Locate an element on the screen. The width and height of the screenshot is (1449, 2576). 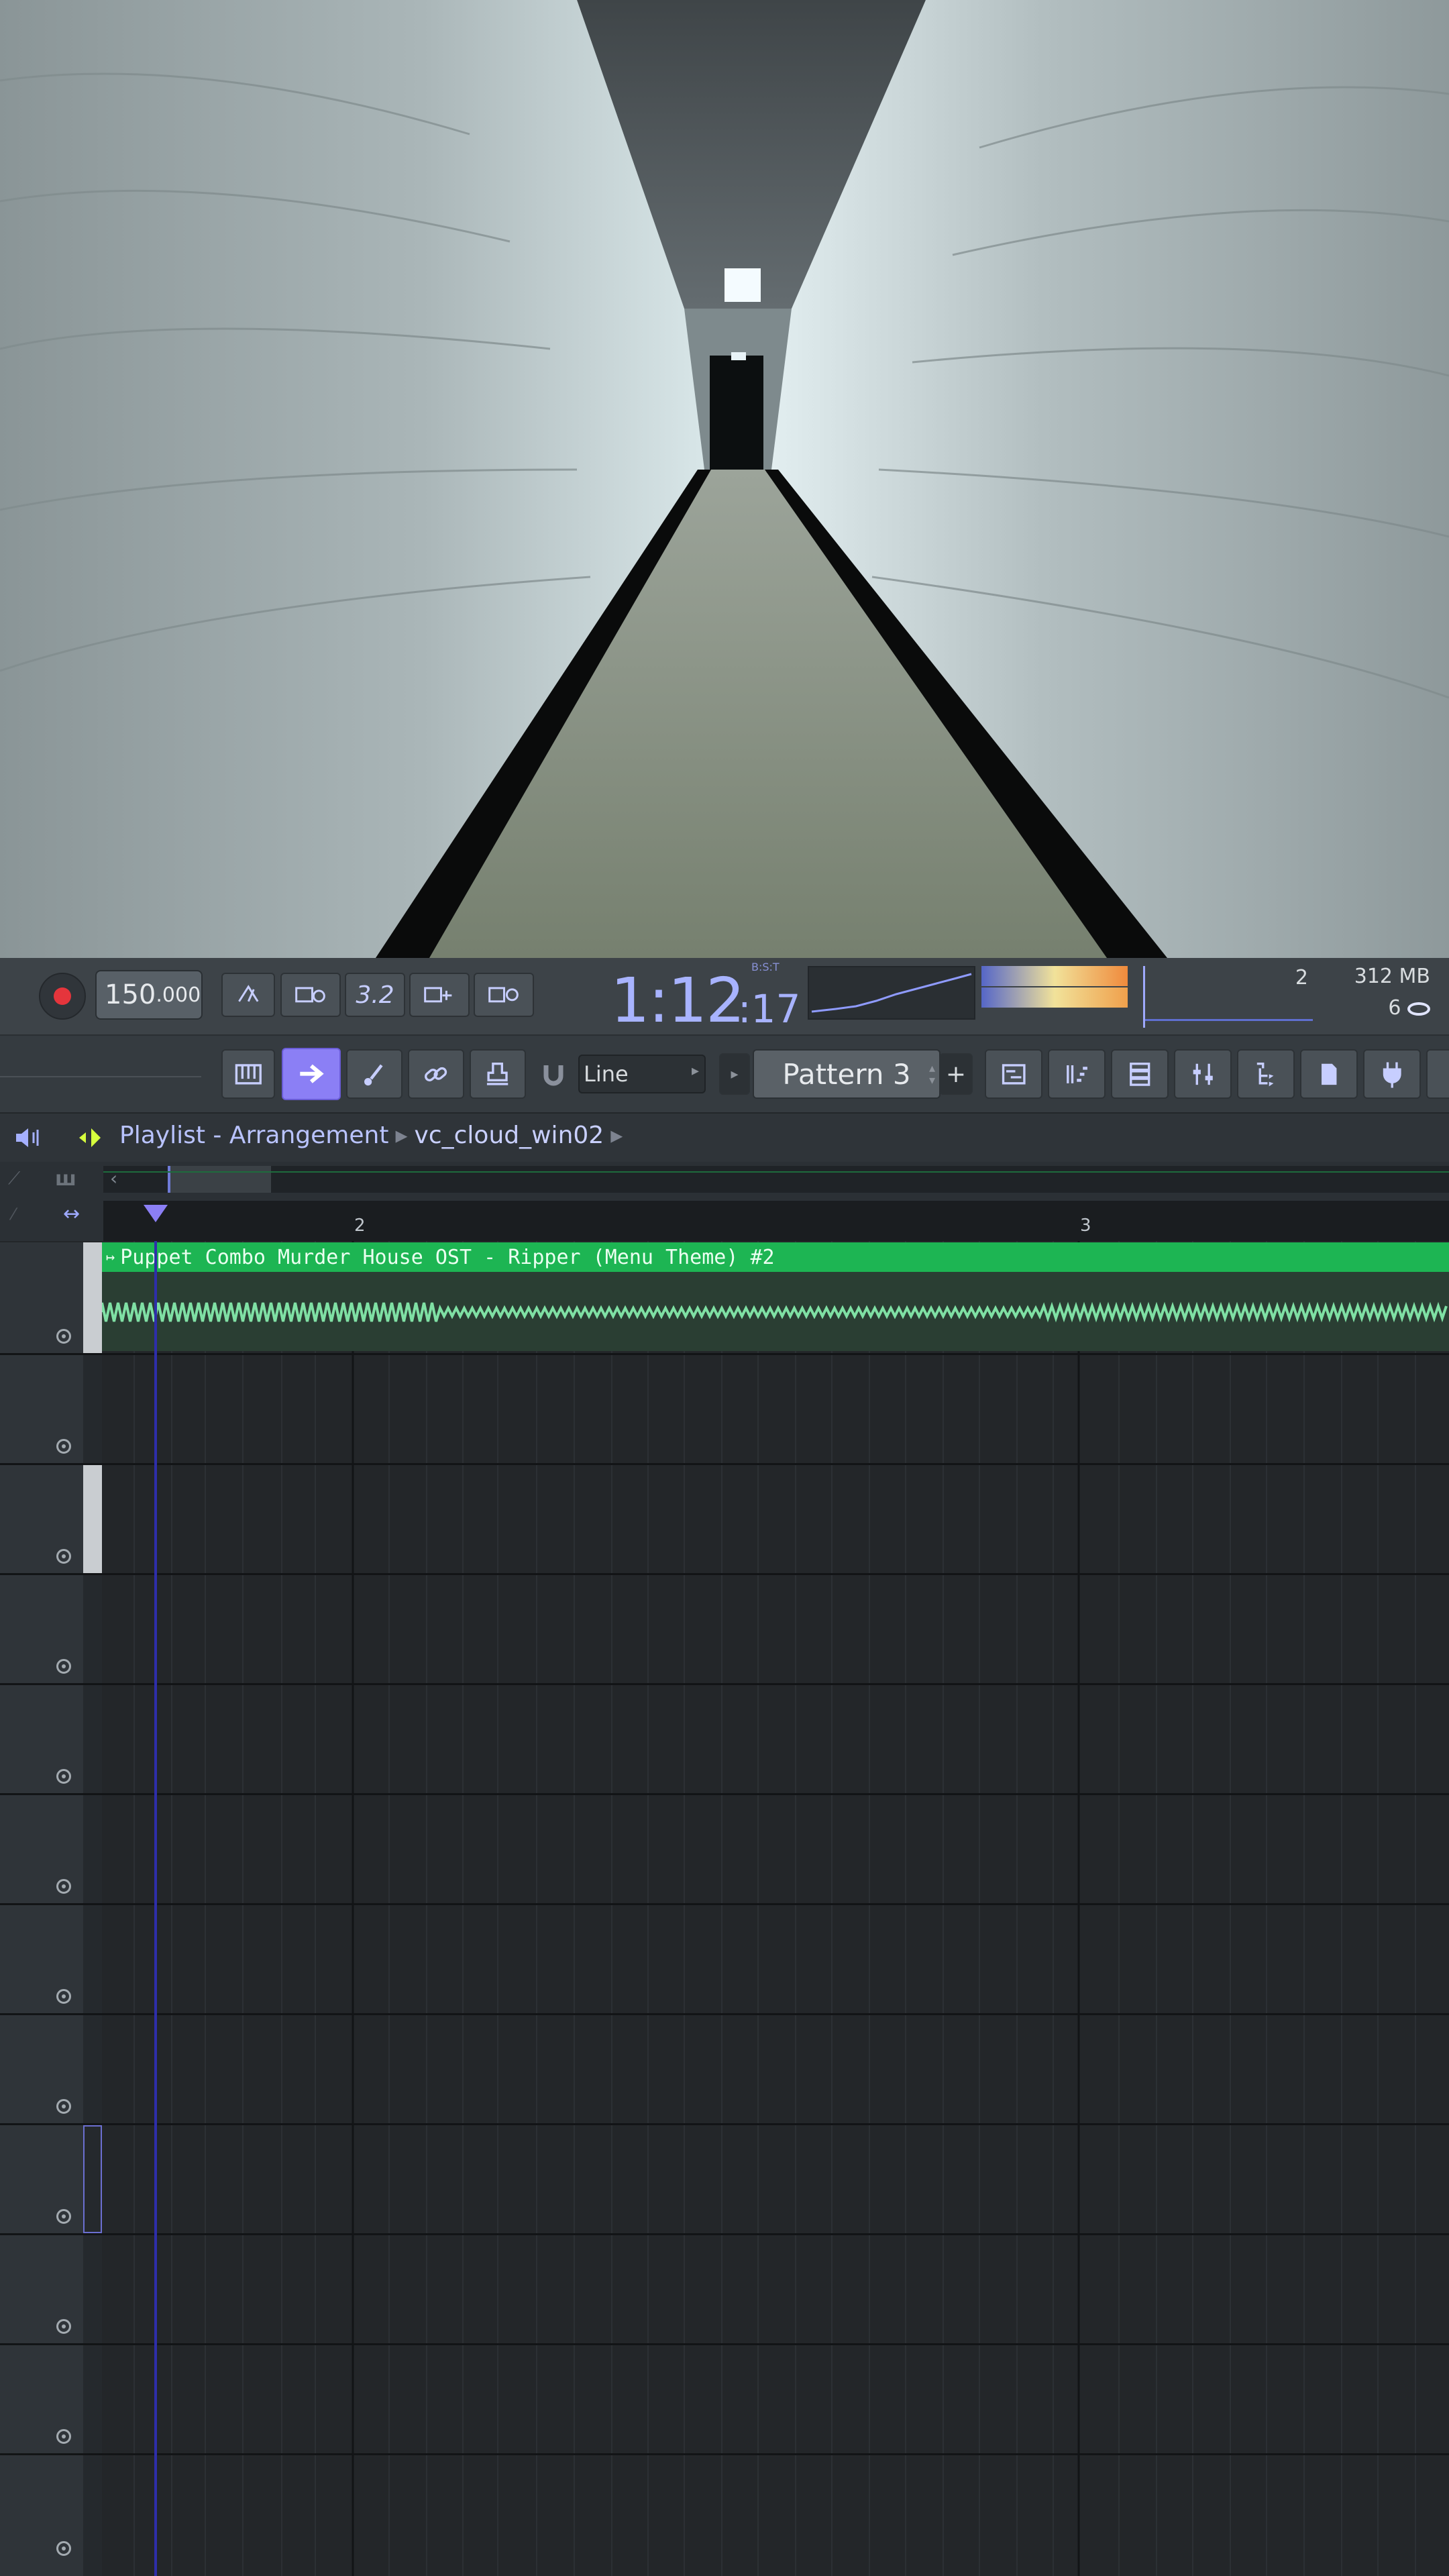
add-pattern-button: + is located at coordinates (956, 1074).